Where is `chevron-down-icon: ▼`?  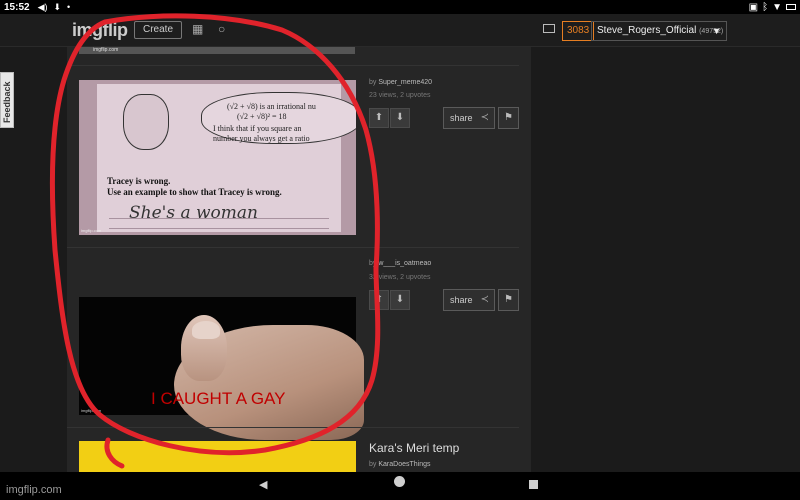 chevron-down-icon: ▼ is located at coordinates (716, 31).